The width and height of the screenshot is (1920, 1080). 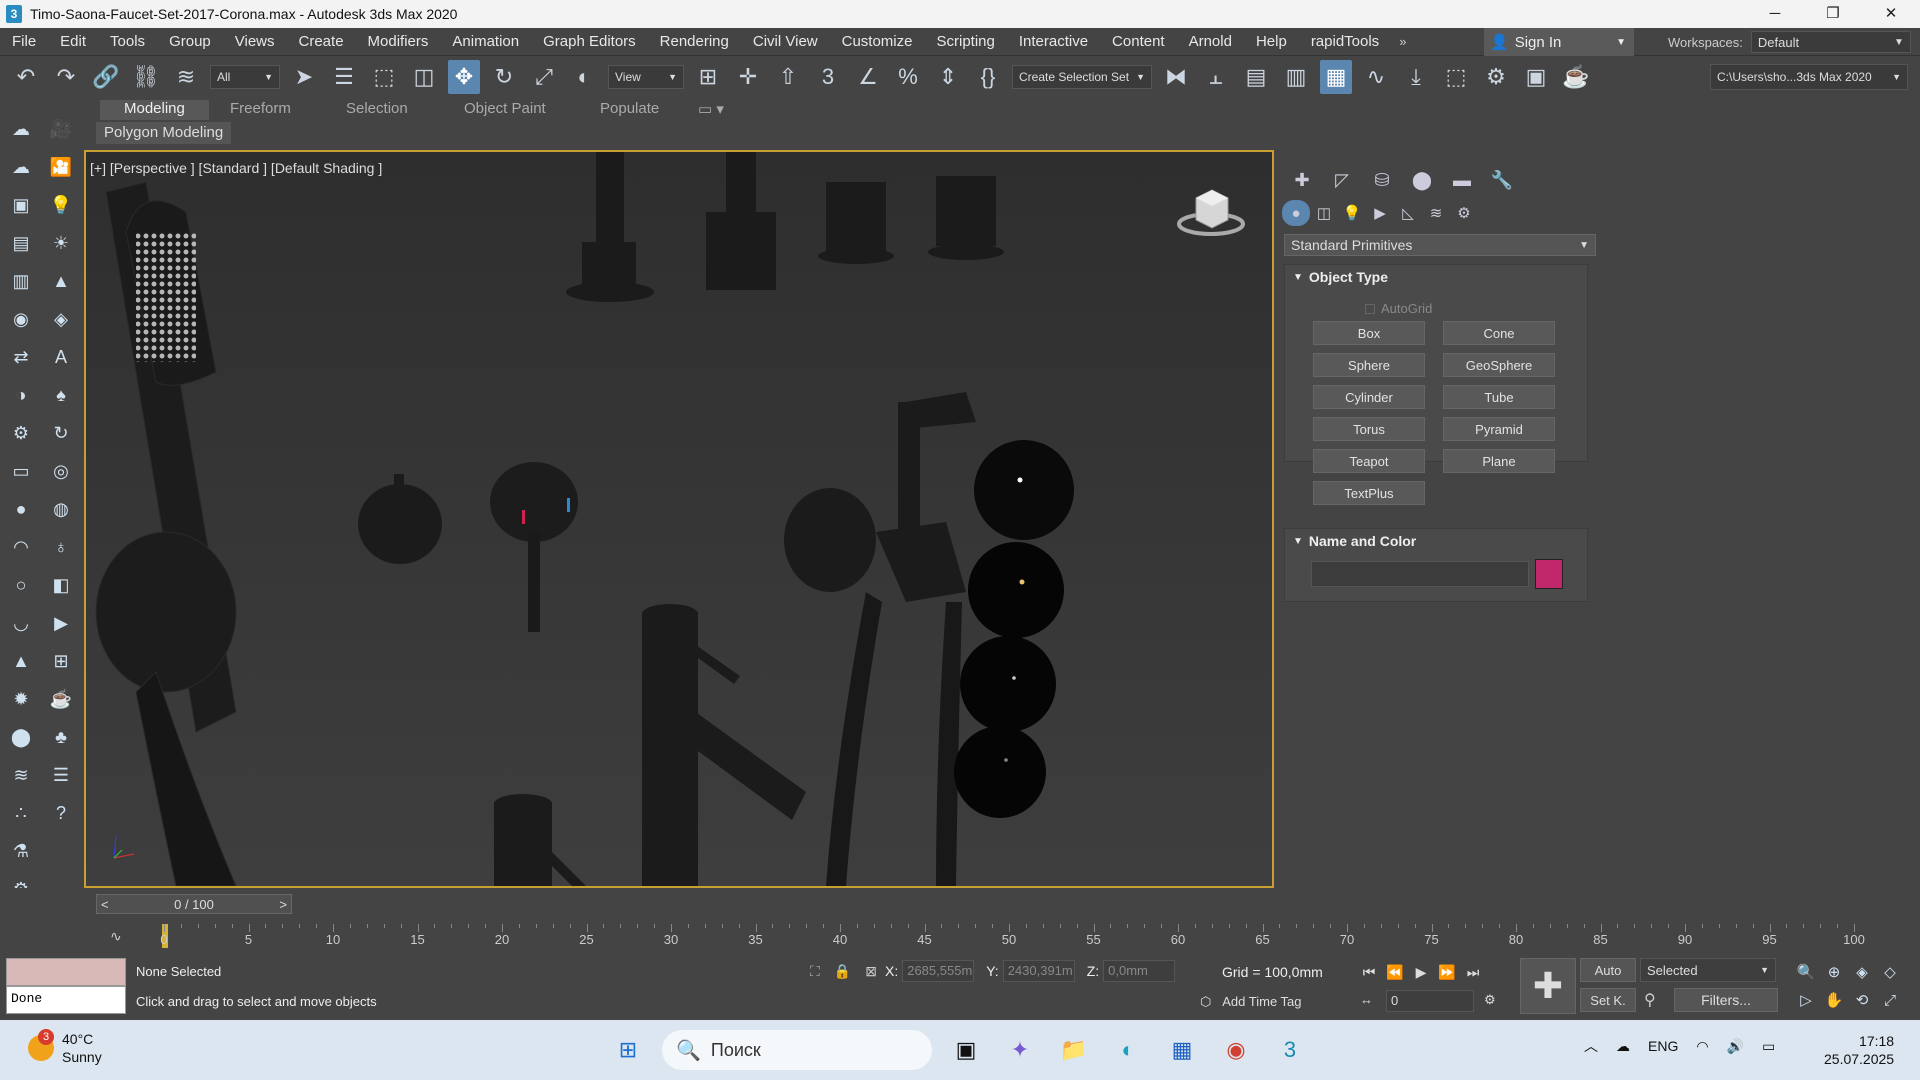 I want to click on edge-icon: ◐, so click(x=1128, y=1050).